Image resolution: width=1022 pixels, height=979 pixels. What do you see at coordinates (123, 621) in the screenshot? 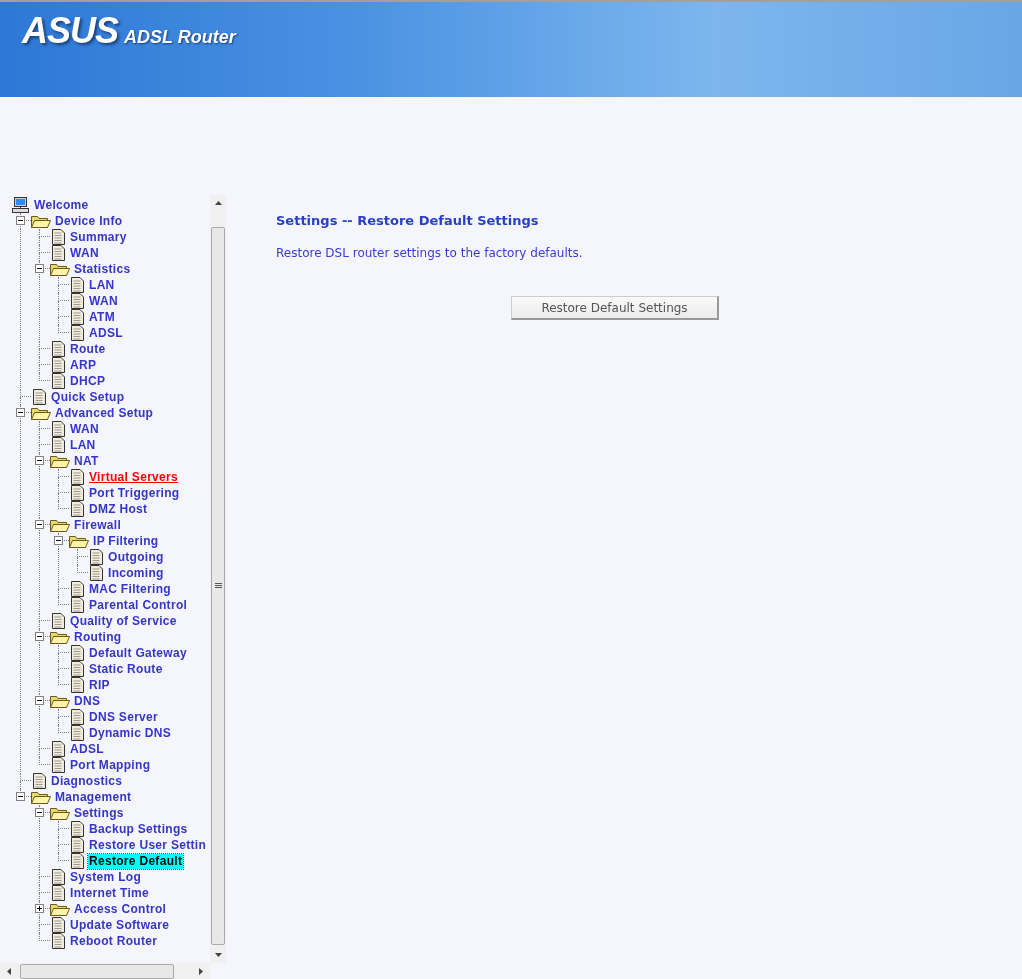
I see `tree-link: Quality of Service` at bounding box center [123, 621].